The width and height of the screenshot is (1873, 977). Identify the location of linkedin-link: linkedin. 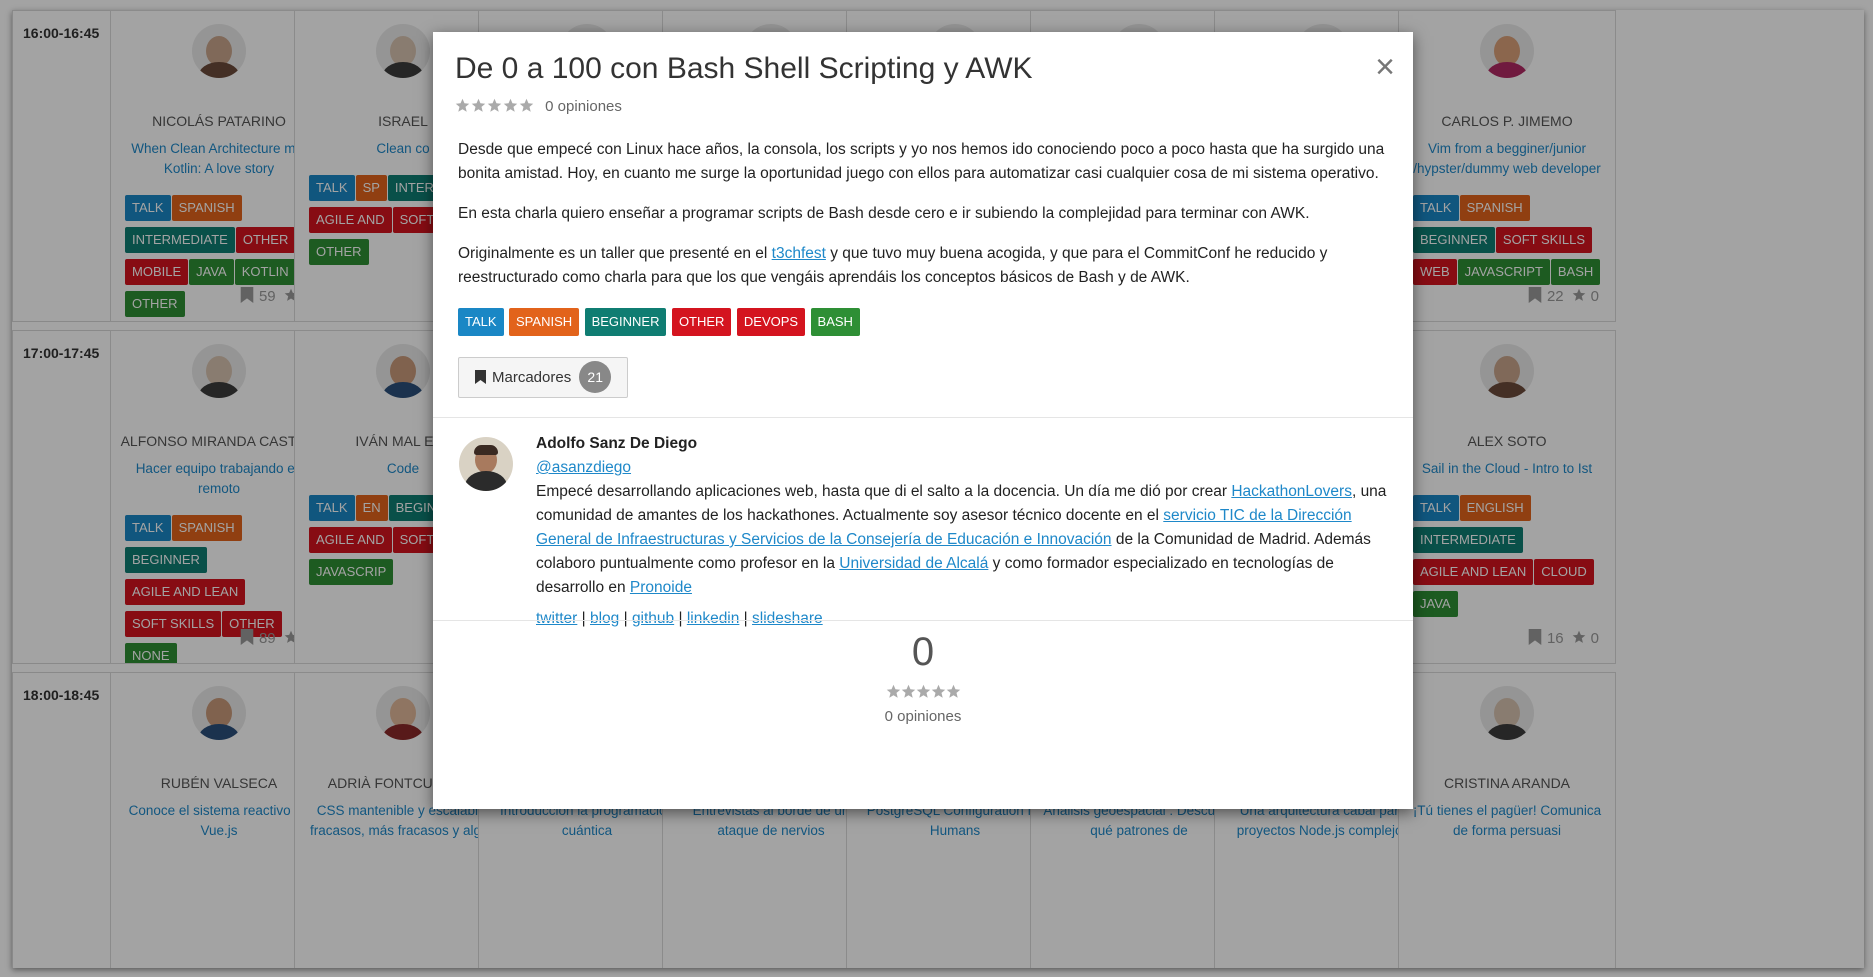
(713, 618).